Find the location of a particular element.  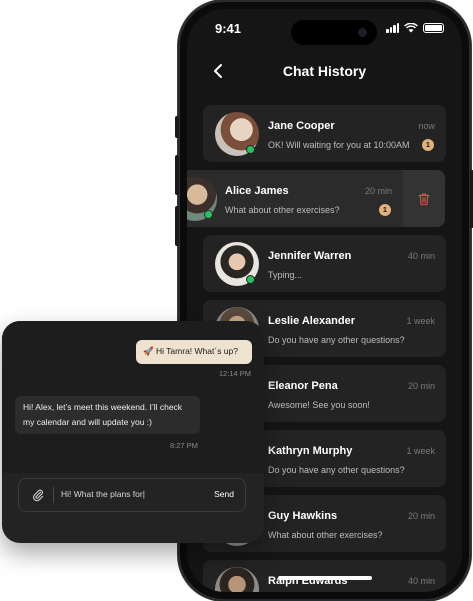

status-time: 9:41 is located at coordinates (228, 28).